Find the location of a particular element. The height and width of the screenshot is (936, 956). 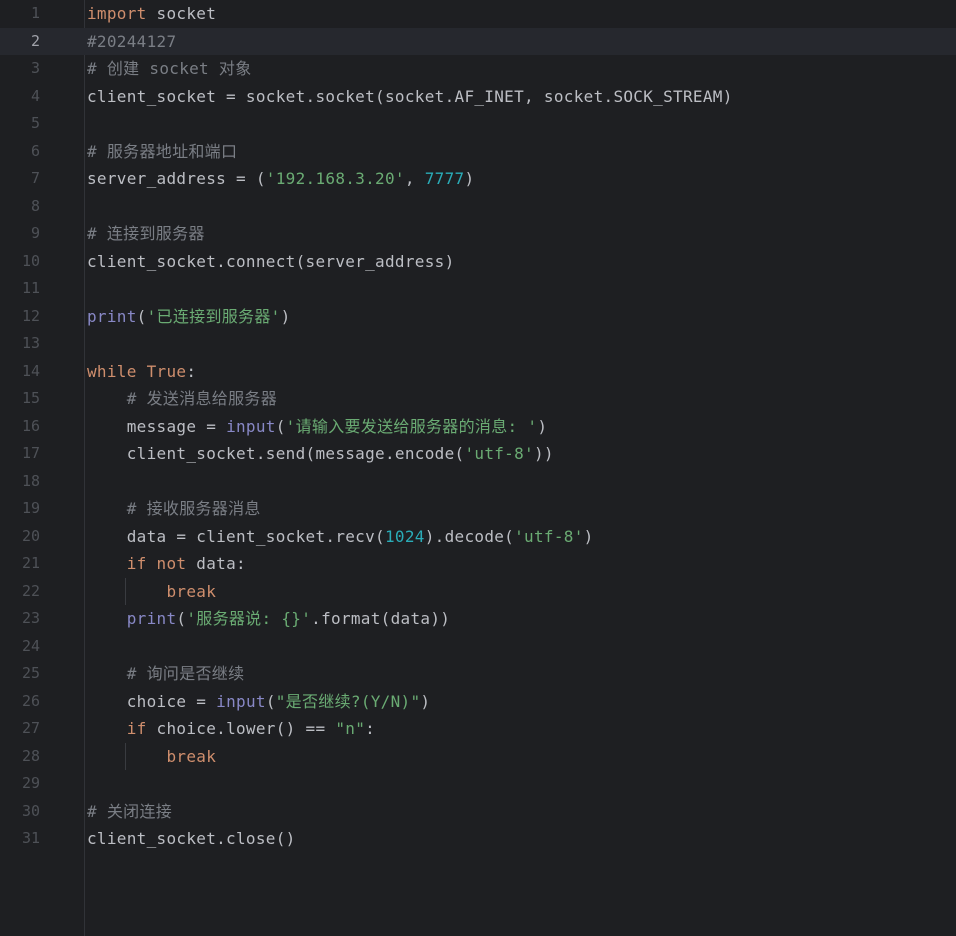

code-token: ( is located at coordinates (141, 316).